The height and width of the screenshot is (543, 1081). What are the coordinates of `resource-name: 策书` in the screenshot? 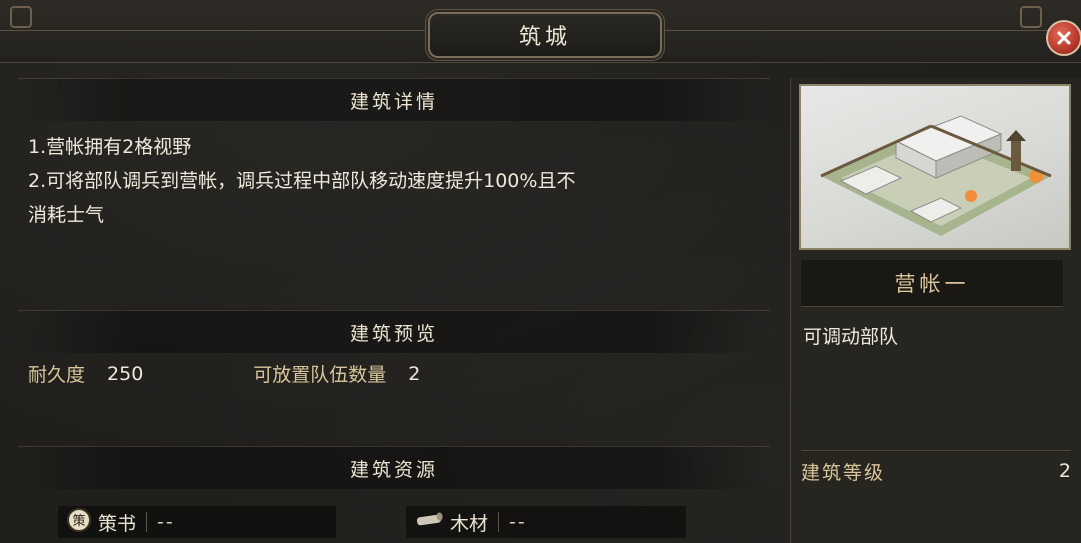 It's located at (117, 523).